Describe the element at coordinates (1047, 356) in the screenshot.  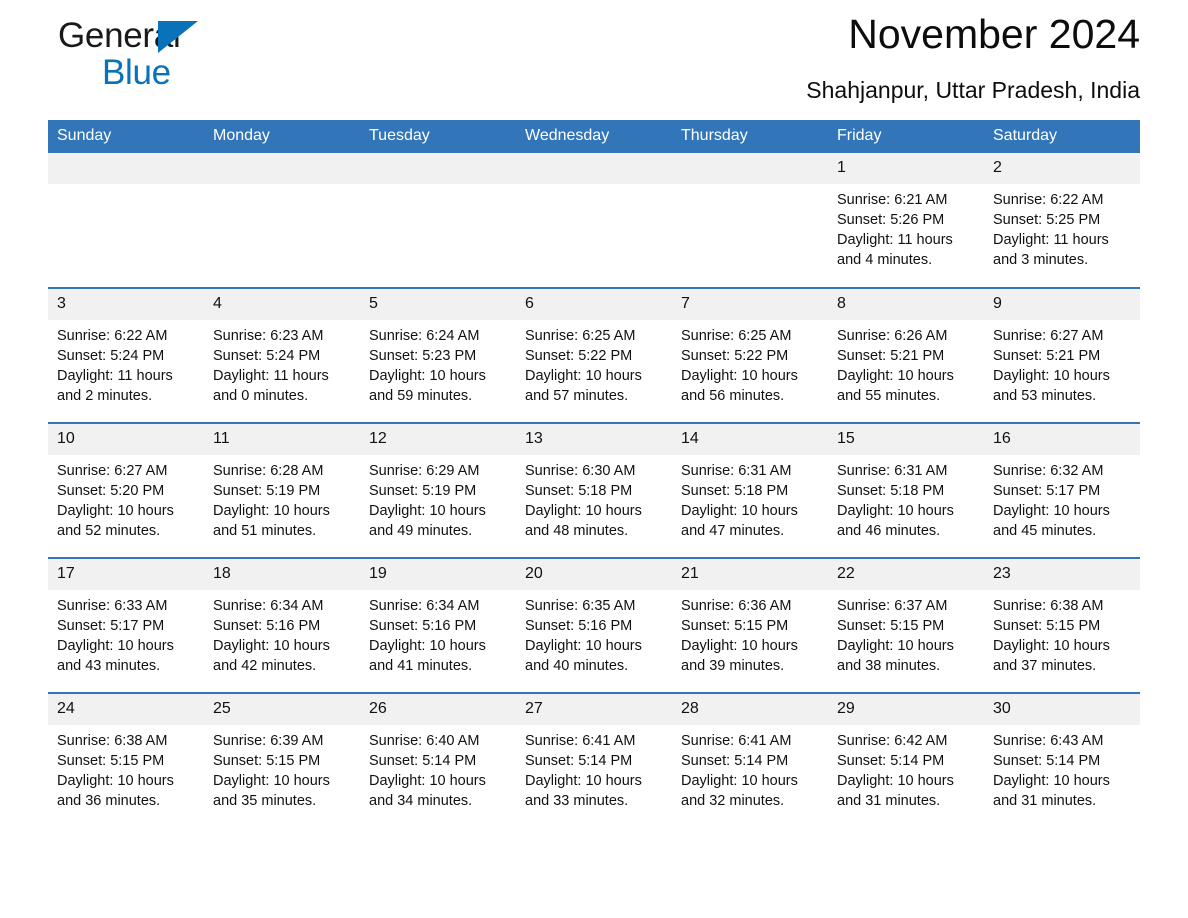
I see `sunset-time: Sunset: 5:21 PM` at that location.